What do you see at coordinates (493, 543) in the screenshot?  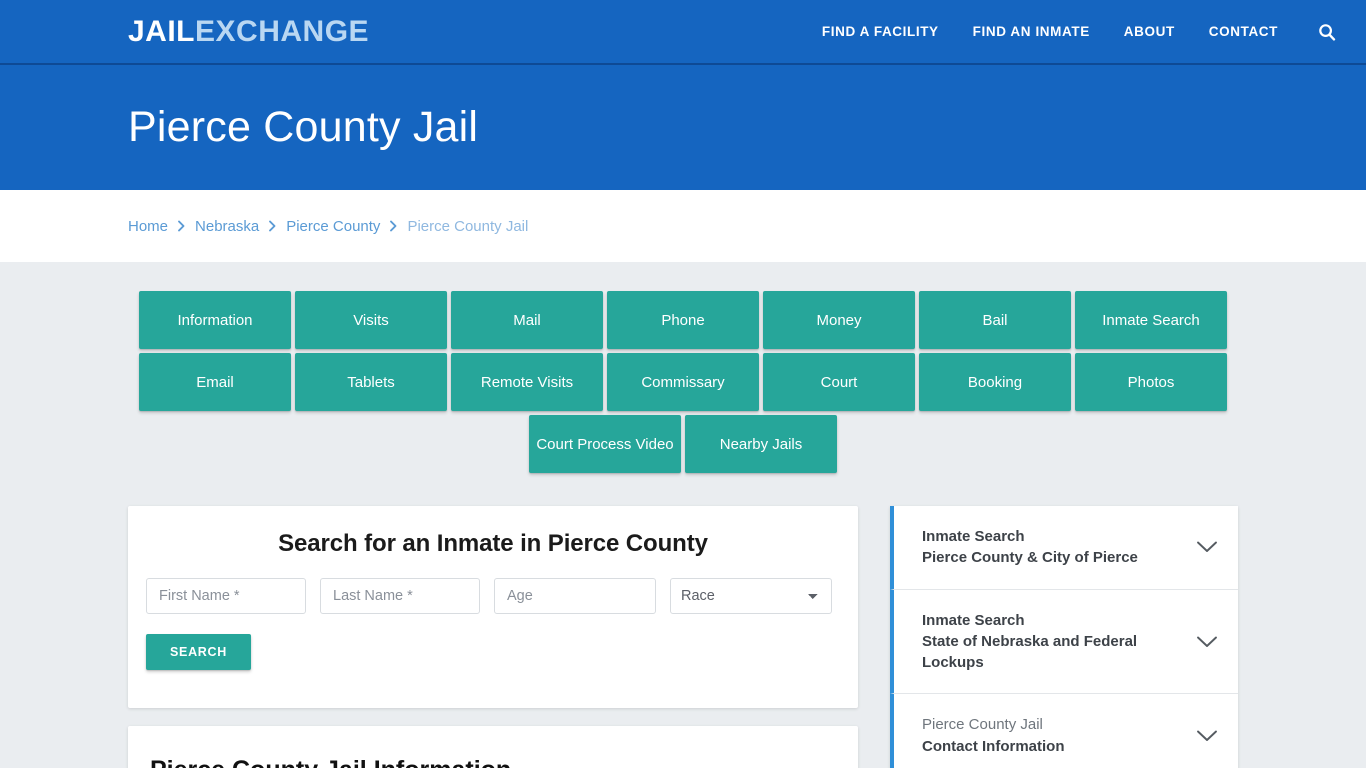 I see `inmate-search-title: Search for an Inmate in Pierce County` at bounding box center [493, 543].